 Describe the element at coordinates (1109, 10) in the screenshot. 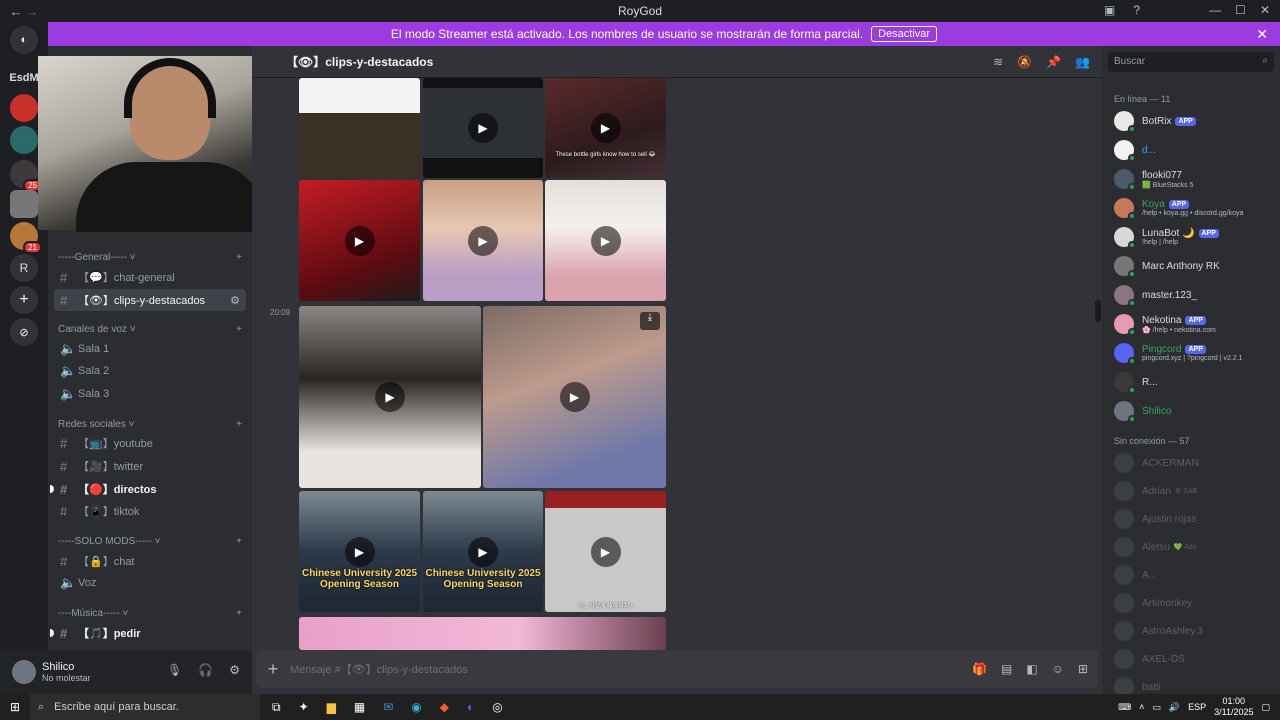

I see `inbox-icon: ▣` at that location.